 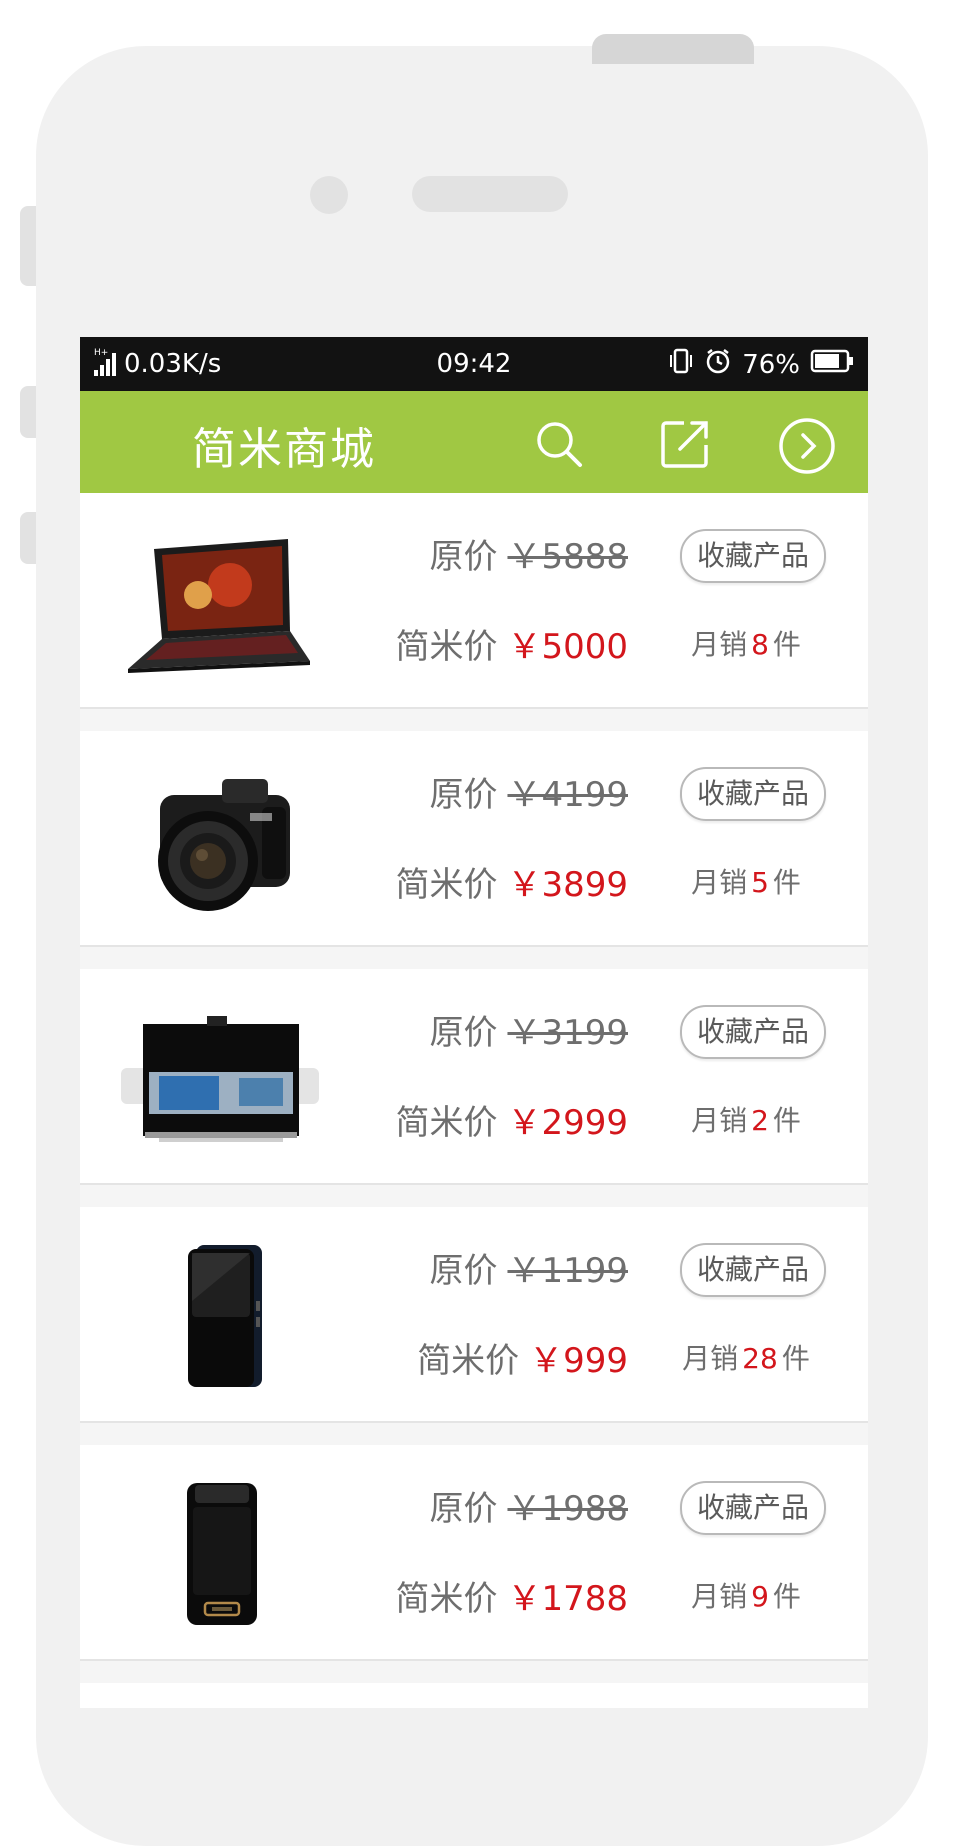 What do you see at coordinates (771, 364) in the screenshot?
I see `battery-percent: 76%` at bounding box center [771, 364].